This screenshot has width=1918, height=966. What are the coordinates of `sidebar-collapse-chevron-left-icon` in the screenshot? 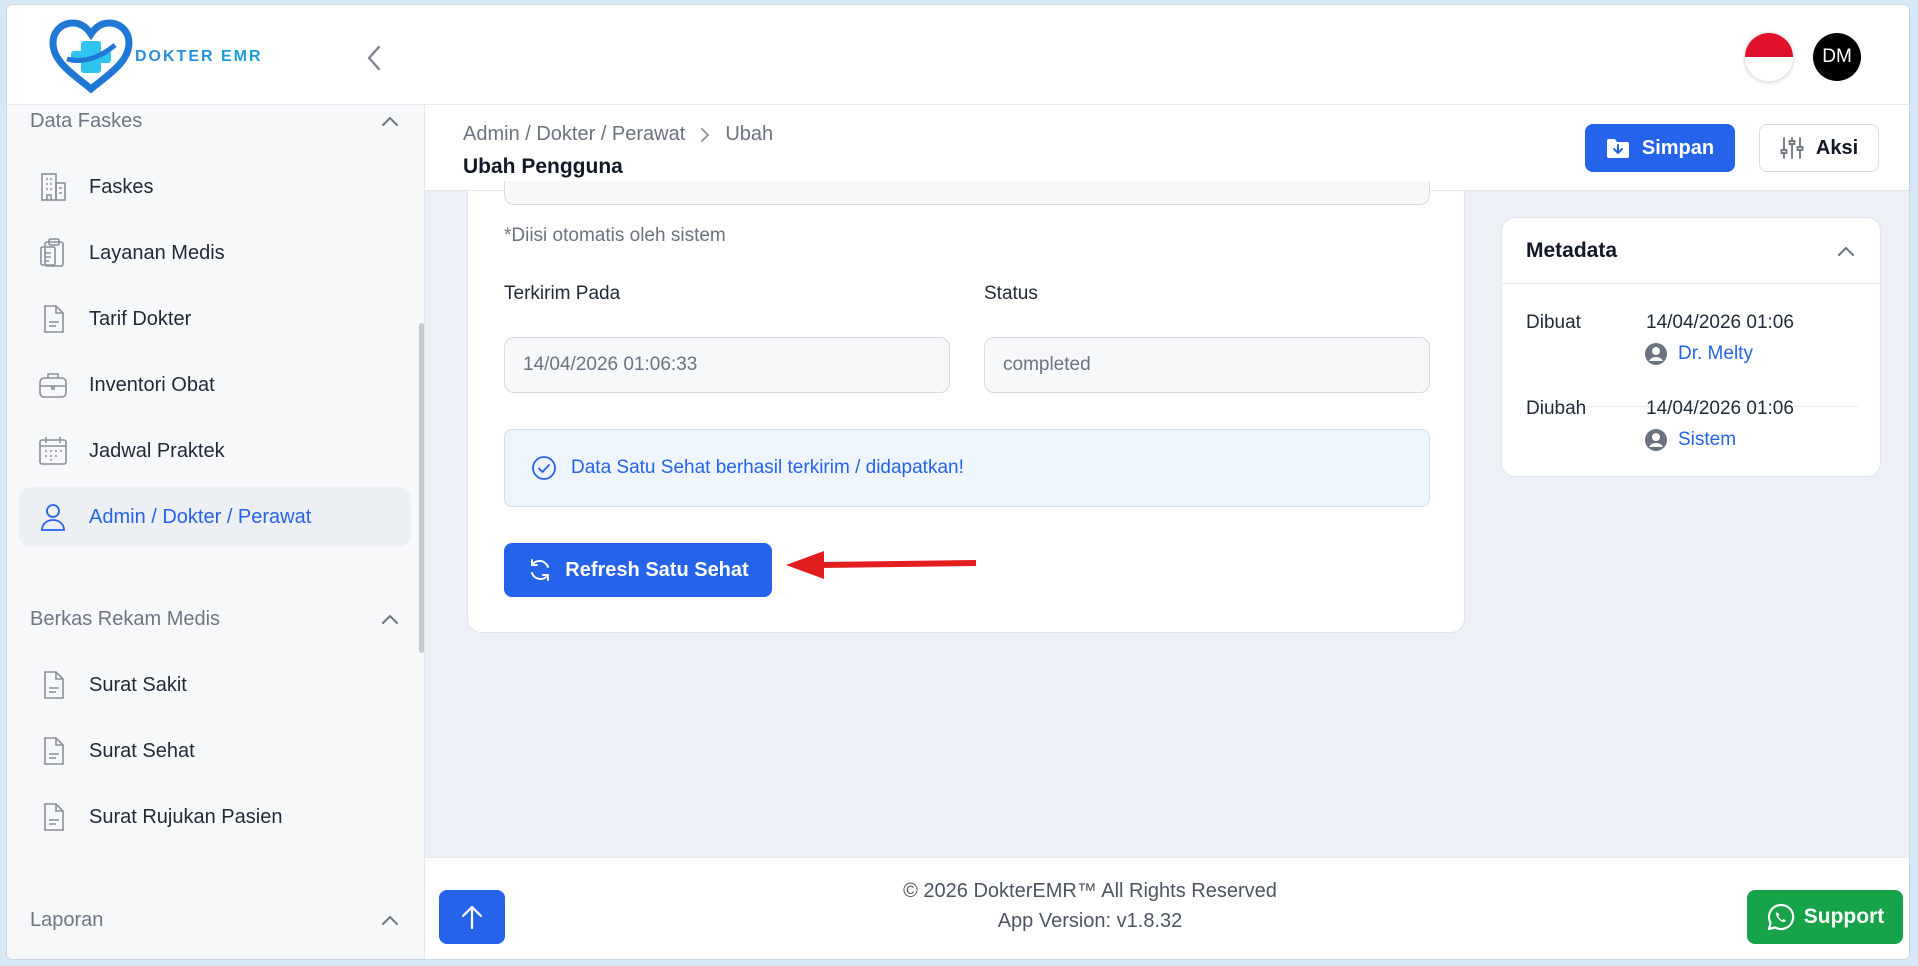 It's located at (375, 58).